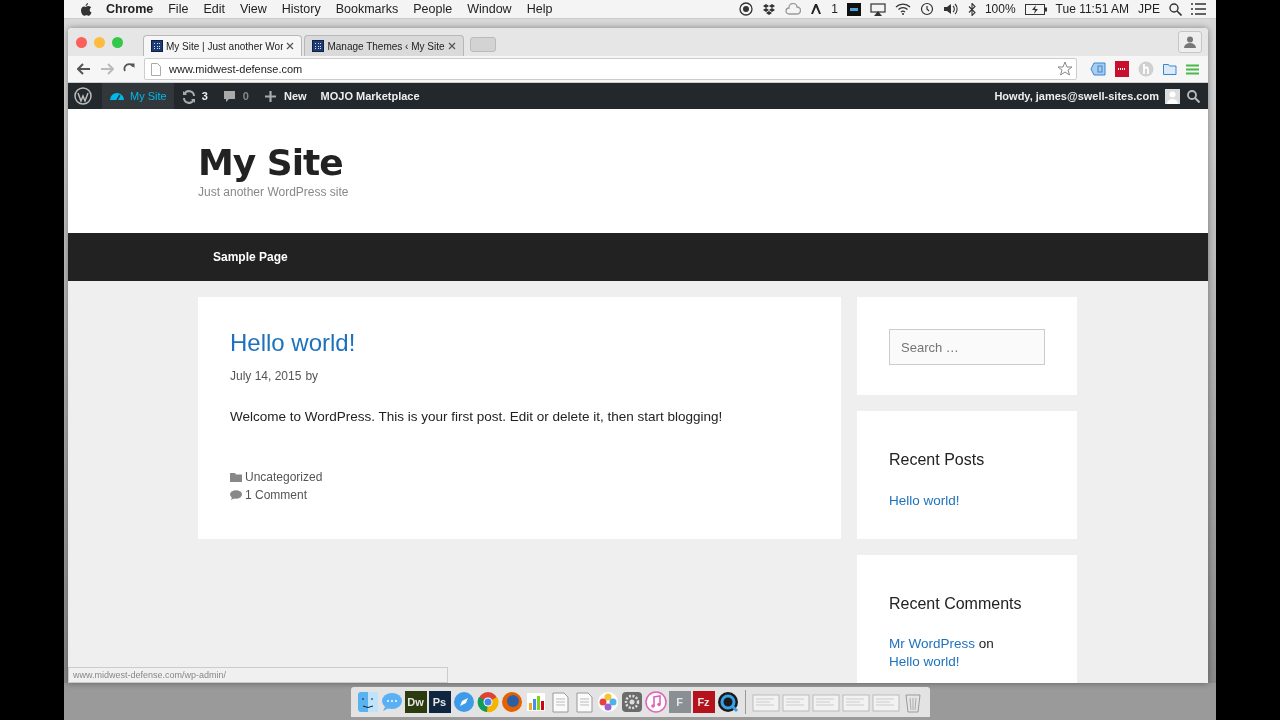  I want to click on page-icon, so click(156, 69).